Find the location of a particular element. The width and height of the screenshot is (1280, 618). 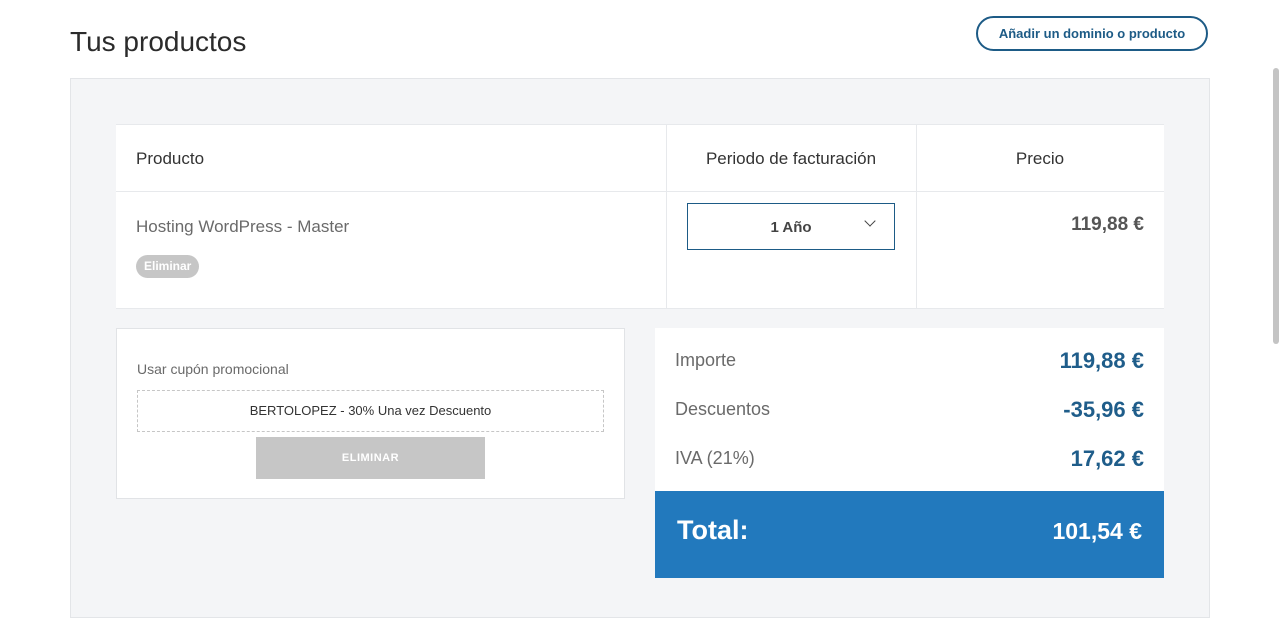

vat-label: IVA (21%) is located at coordinates (715, 458).